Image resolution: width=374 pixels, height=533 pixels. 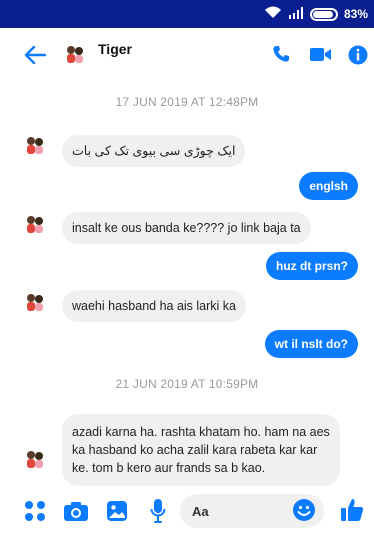 What do you see at coordinates (312, 266) in the screenshot?
I see `outgoing-message: huz dt prsn?` at bounding box center [312, 266].